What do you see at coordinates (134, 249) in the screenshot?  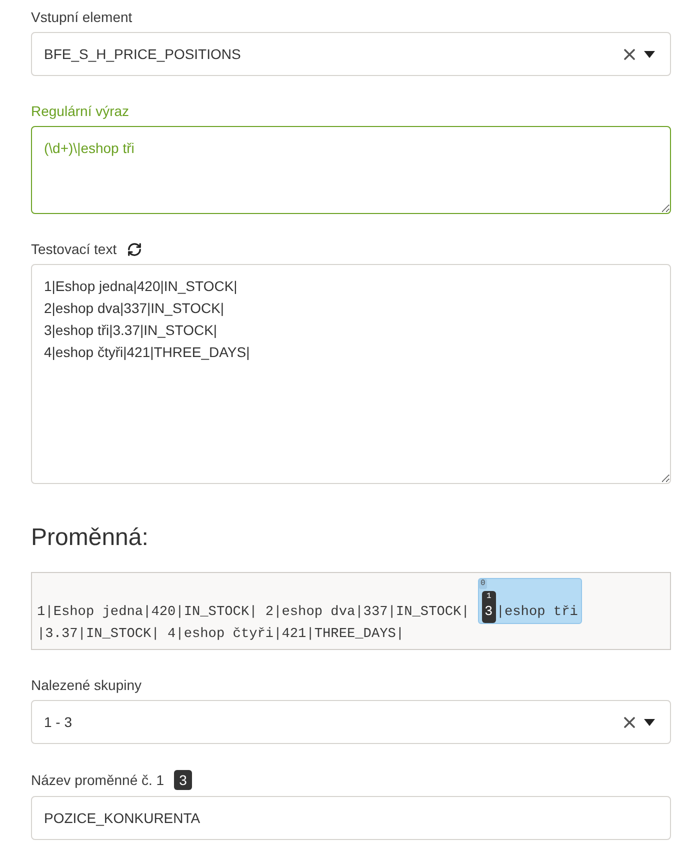 I see `refresh-icon` at bounding box center [134, 249].